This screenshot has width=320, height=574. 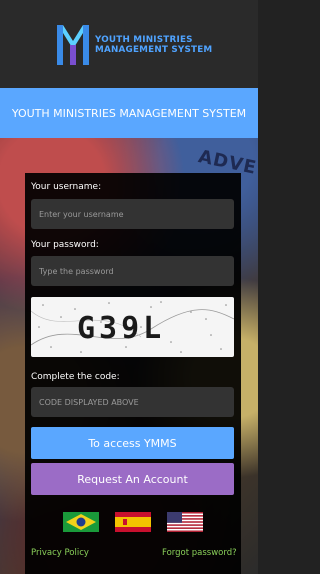 What do you see at coordinates (89, 402) in the screenshot?
I see `code-placeholder: CODE DISPLAYED ABOVE` at bounding box center [89, 402].